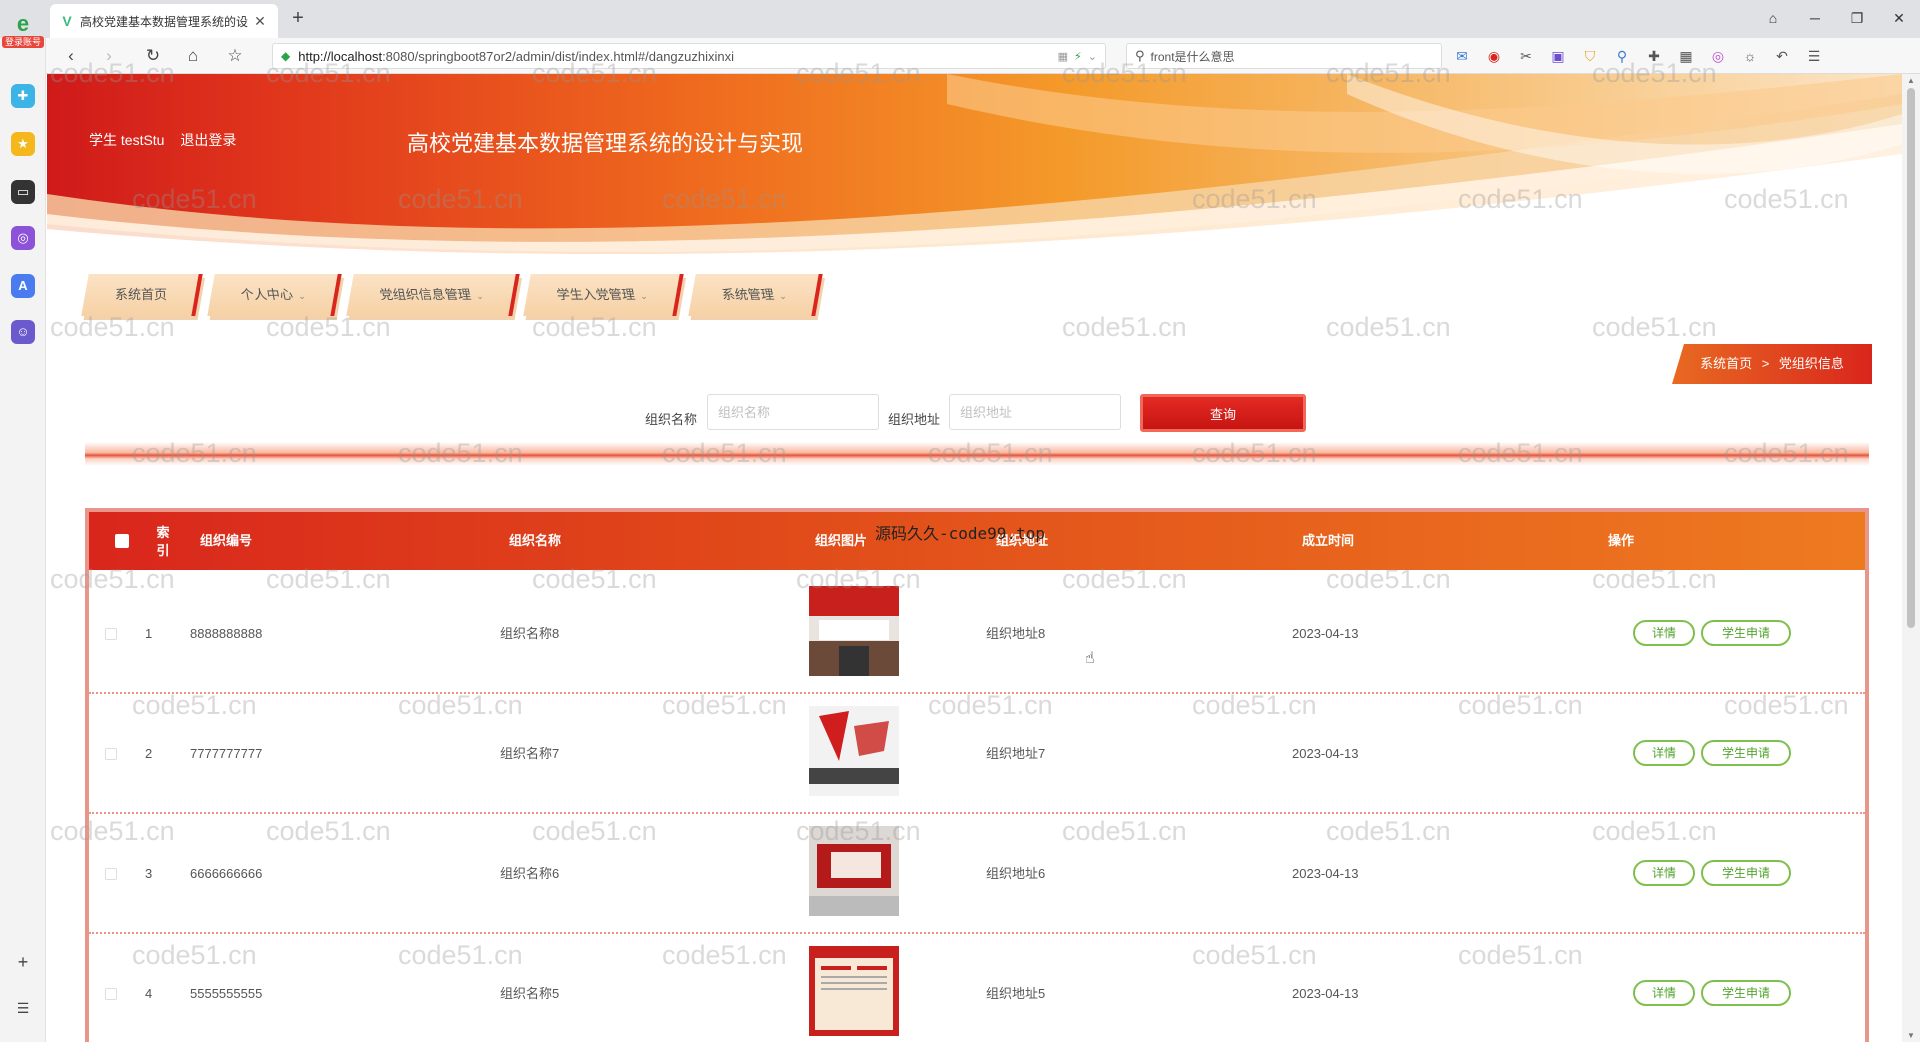 The height and width of the screenshot is (1042, 1920). What do you see at coordinates (193, 56) in the screenshot?
I see `home-icon: ⌂` at bounding box center [193, 56].